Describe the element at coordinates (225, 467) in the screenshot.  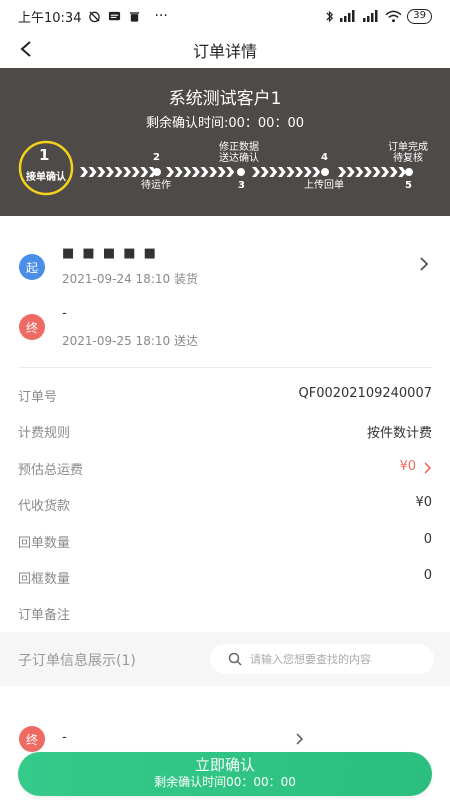
I see `info-row-estimated-freight: 预估总运费 ¥0` at that location.